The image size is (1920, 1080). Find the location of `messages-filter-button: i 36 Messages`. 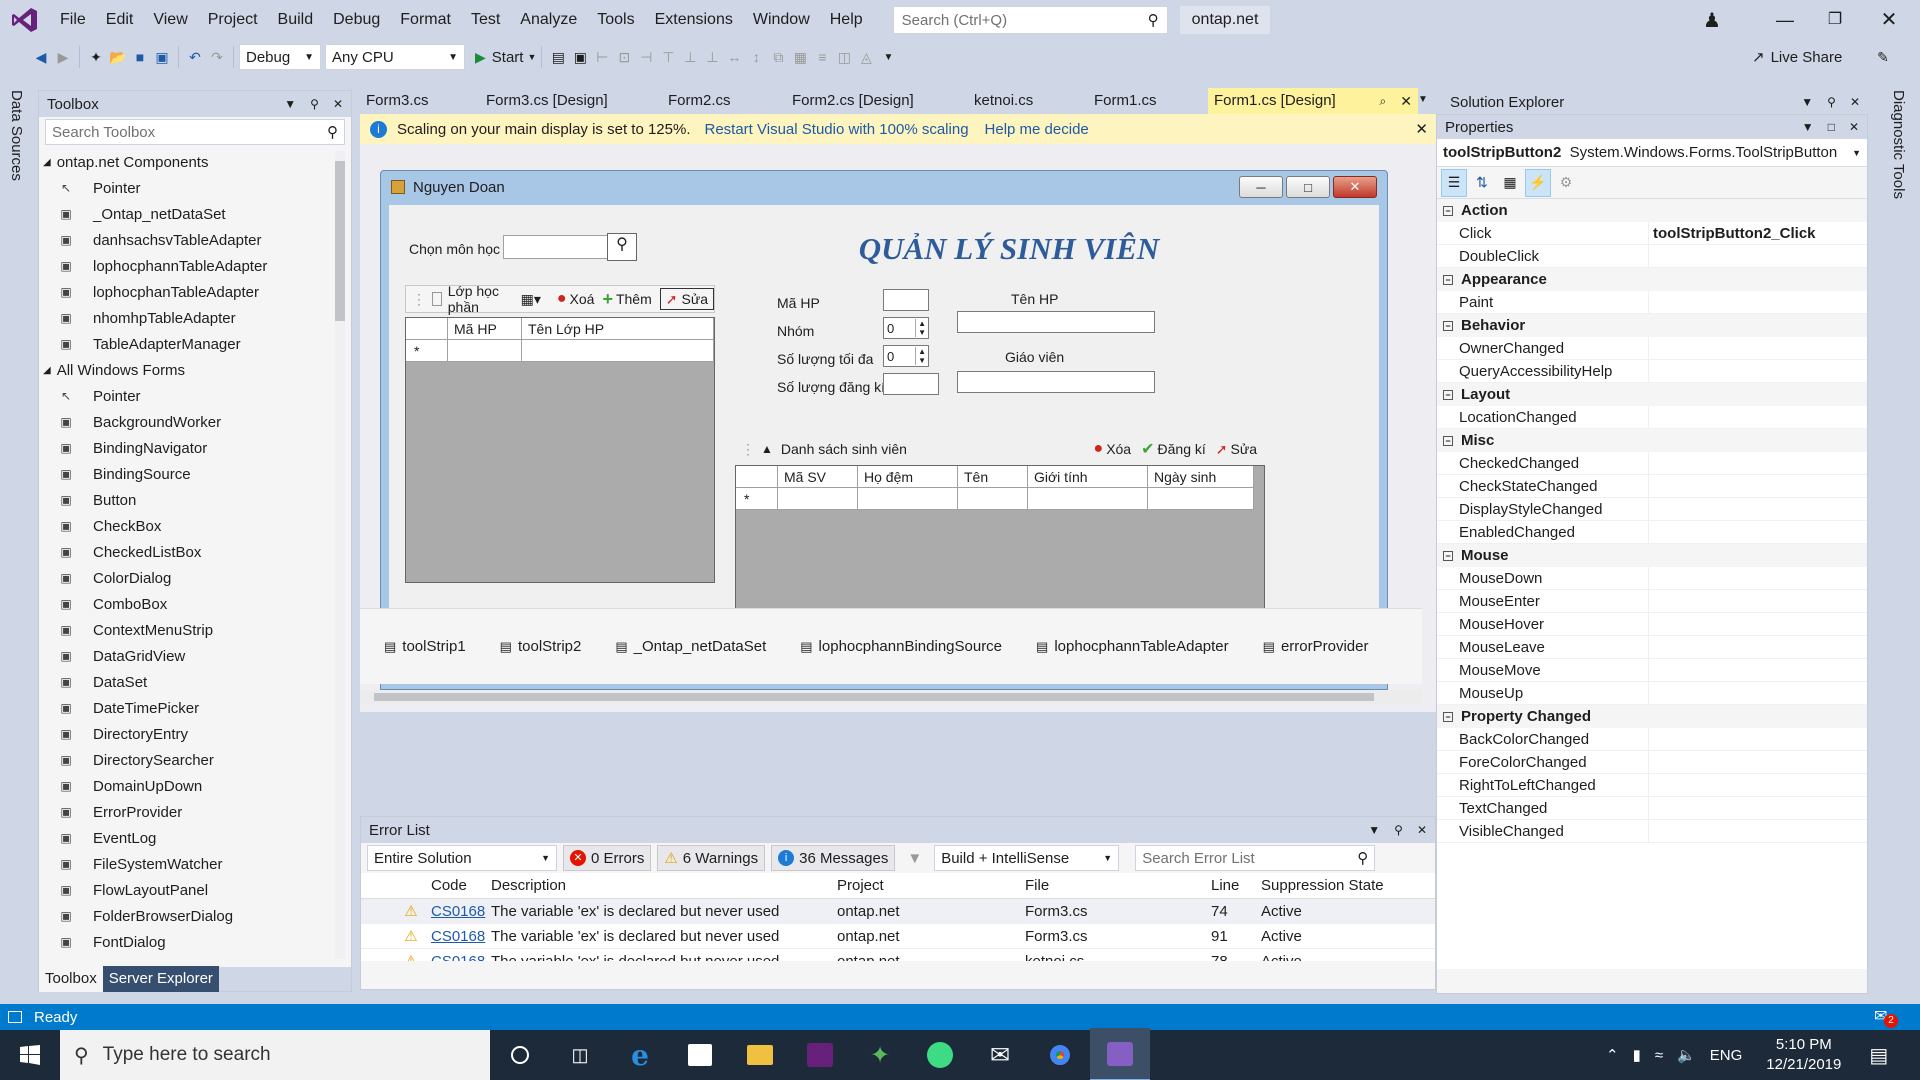

messages-filter-button: i 36 Messages is located at coordinates (833, 858).